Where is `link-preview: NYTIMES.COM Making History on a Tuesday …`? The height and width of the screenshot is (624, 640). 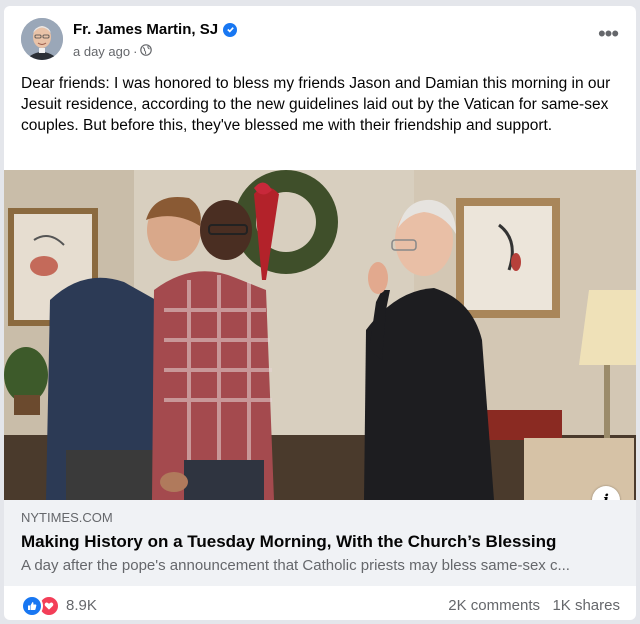
link-preview: NYTIMES.COM Making History on a Tuesday … is located at coordinates (320, 543).